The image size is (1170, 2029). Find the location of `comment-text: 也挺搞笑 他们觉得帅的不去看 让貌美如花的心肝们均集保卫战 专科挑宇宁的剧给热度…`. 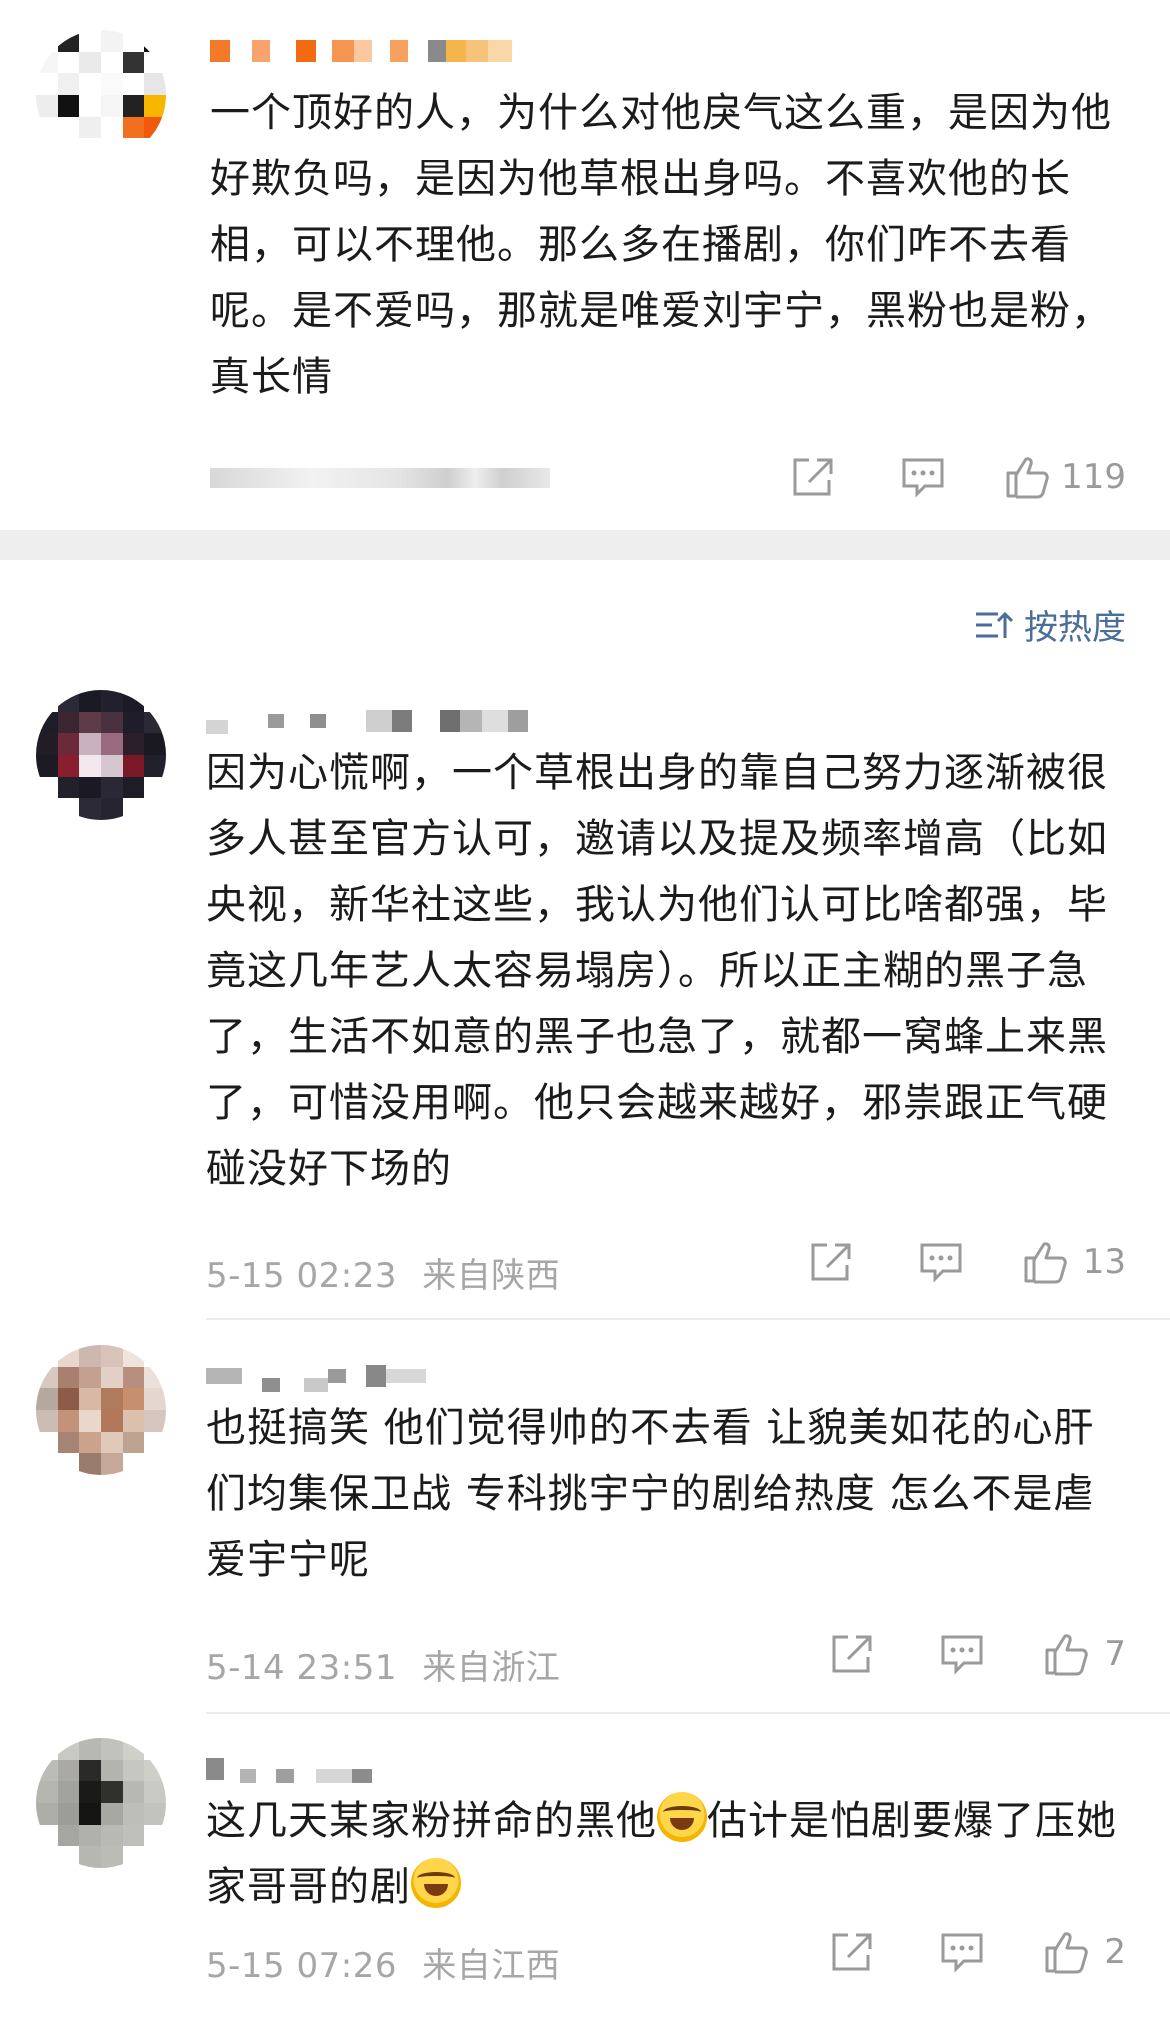

comment-text: 也挺搞笑 他们觉得帅的不去看 让貌美如花的心肝们均集保卫战 专科挑宇宁的剧给热度… is located at coordinates (650, 1494).